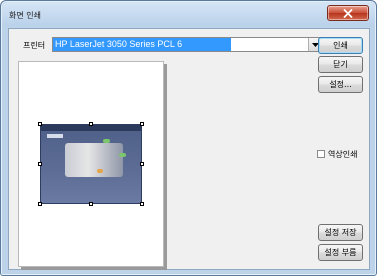 This screenshot has height=276, width=377. I want to click on close-icon, so click(348, 13).